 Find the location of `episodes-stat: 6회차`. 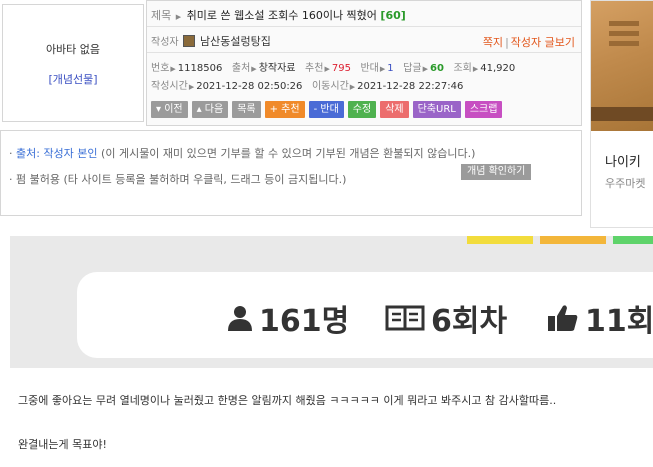

episodes-stat: 6회차 is located at coordinates (446, 318).